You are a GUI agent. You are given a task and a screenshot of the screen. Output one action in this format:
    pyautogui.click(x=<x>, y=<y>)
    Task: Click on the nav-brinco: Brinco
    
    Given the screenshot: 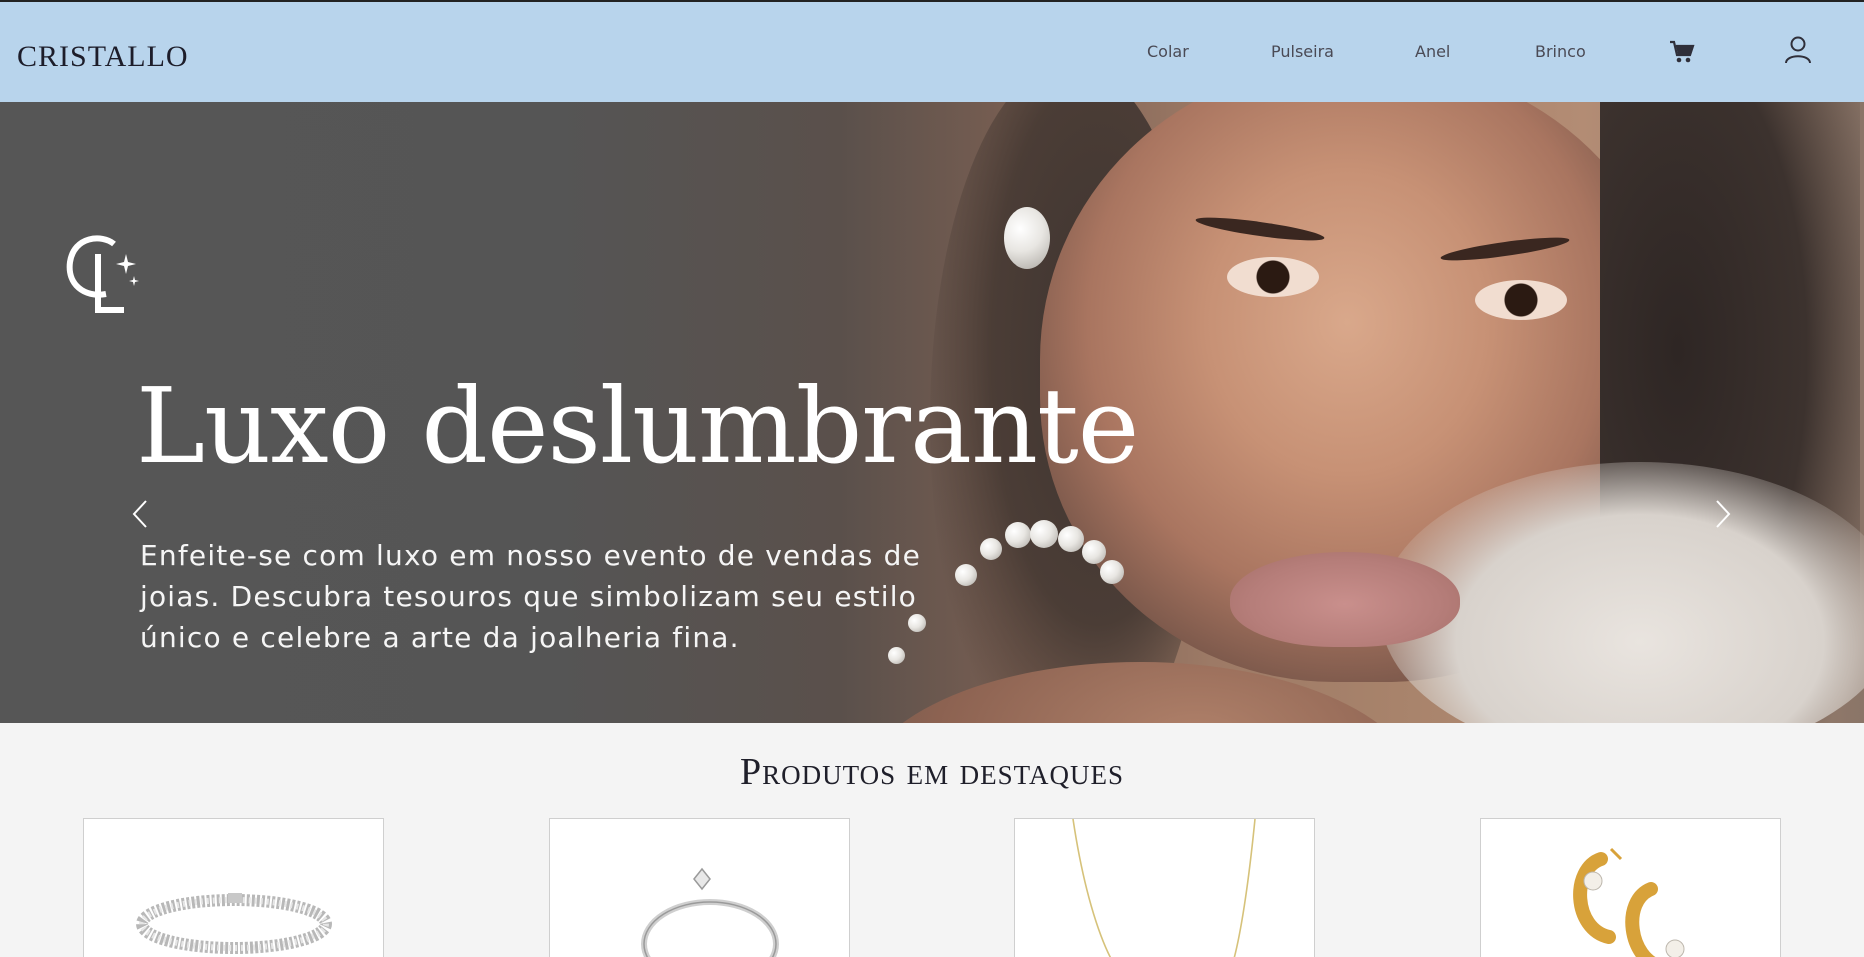 What is the action you would take?
    pyautogui.click(x=1560, y=51)
    